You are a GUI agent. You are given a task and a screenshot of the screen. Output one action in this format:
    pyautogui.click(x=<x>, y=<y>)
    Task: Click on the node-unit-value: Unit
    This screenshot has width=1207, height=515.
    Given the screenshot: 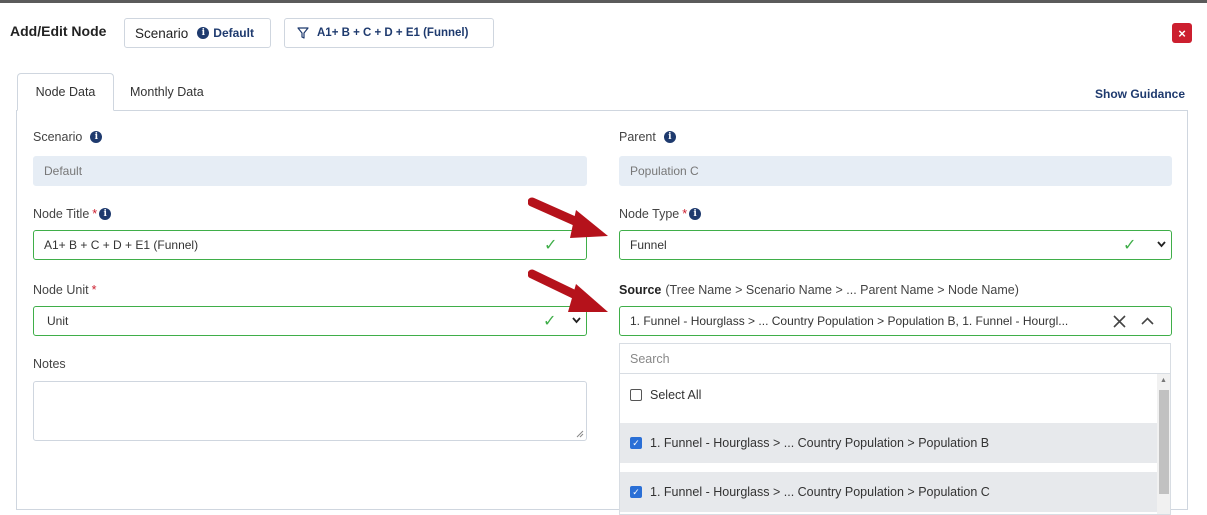 What is the action you would take?
    pyautogui.click(x=58, y=321)
    